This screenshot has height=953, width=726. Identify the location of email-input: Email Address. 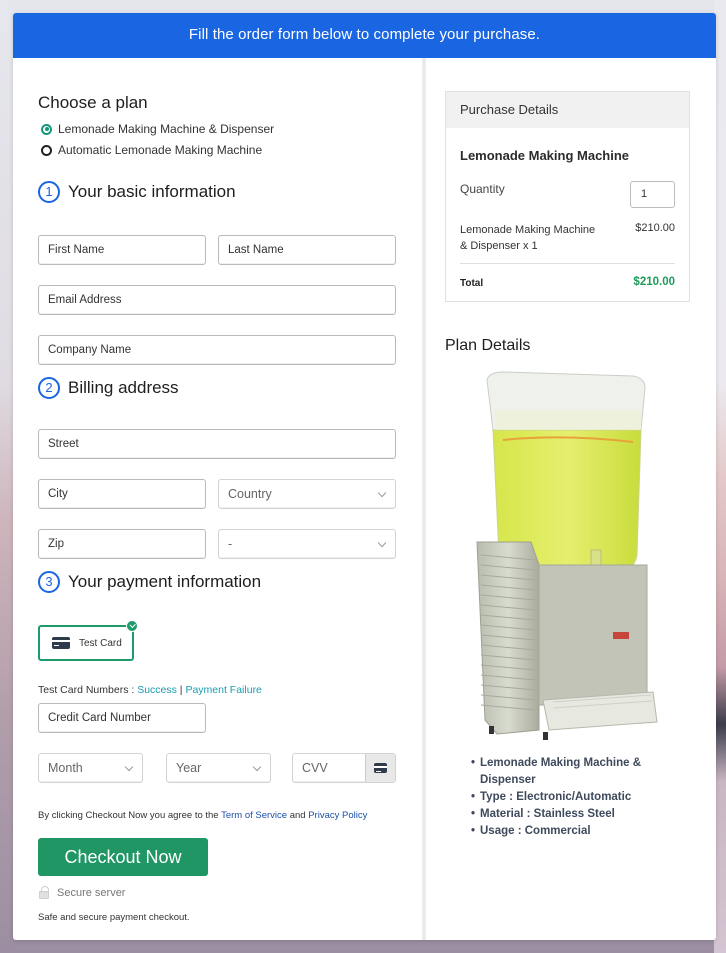
(217, 300).